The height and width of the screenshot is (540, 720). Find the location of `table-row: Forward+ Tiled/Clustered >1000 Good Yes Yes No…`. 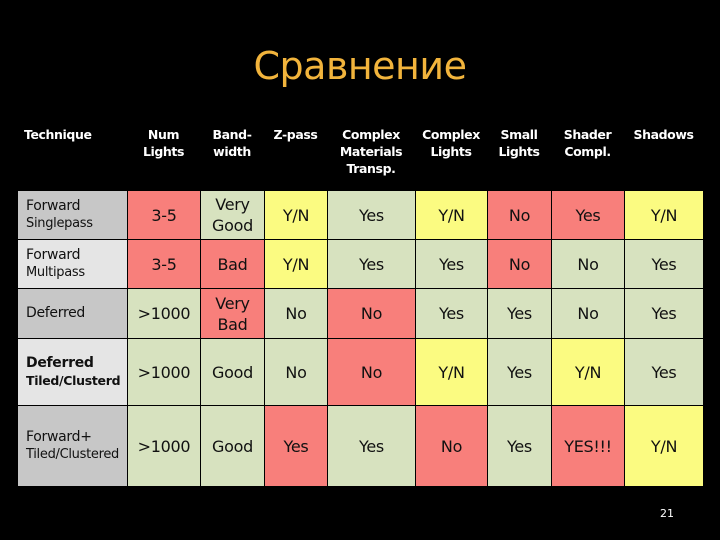

table-row: Forward+ Tiled/Clustered >1000 Good Yes Yes No… is located at coordinates (360, 446).